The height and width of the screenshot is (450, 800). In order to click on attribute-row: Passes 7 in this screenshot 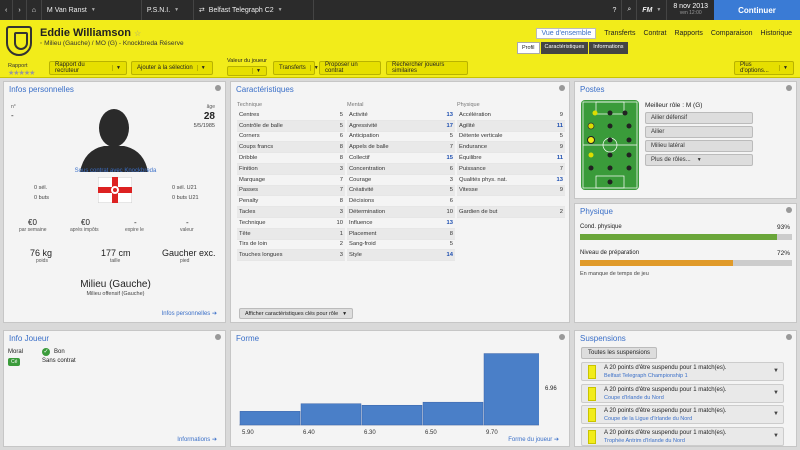, I will do `click(291, 191)`.